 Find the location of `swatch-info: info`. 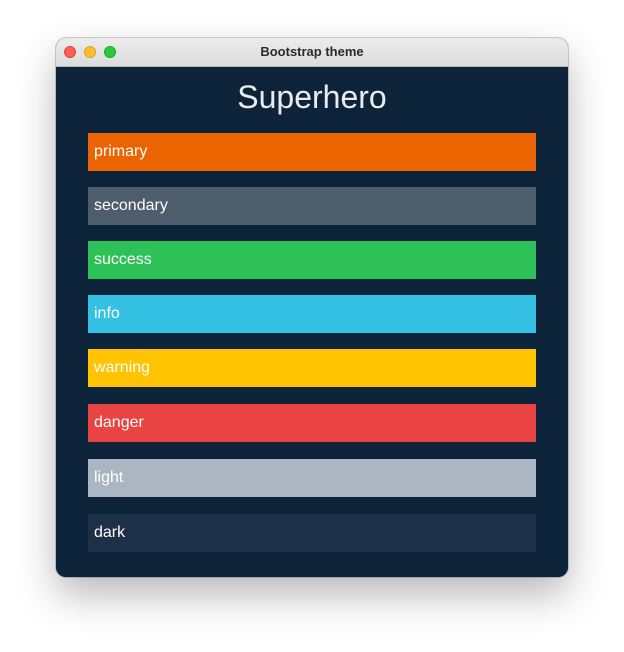

swatch-info: info is located at coordinates (312, 314).